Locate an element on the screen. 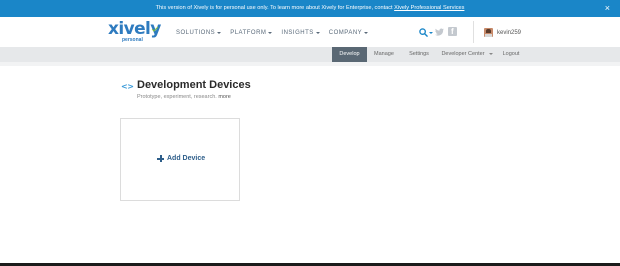 The image size is (620, 266). facebook-glyph: f is located at coordinates (452, 31).